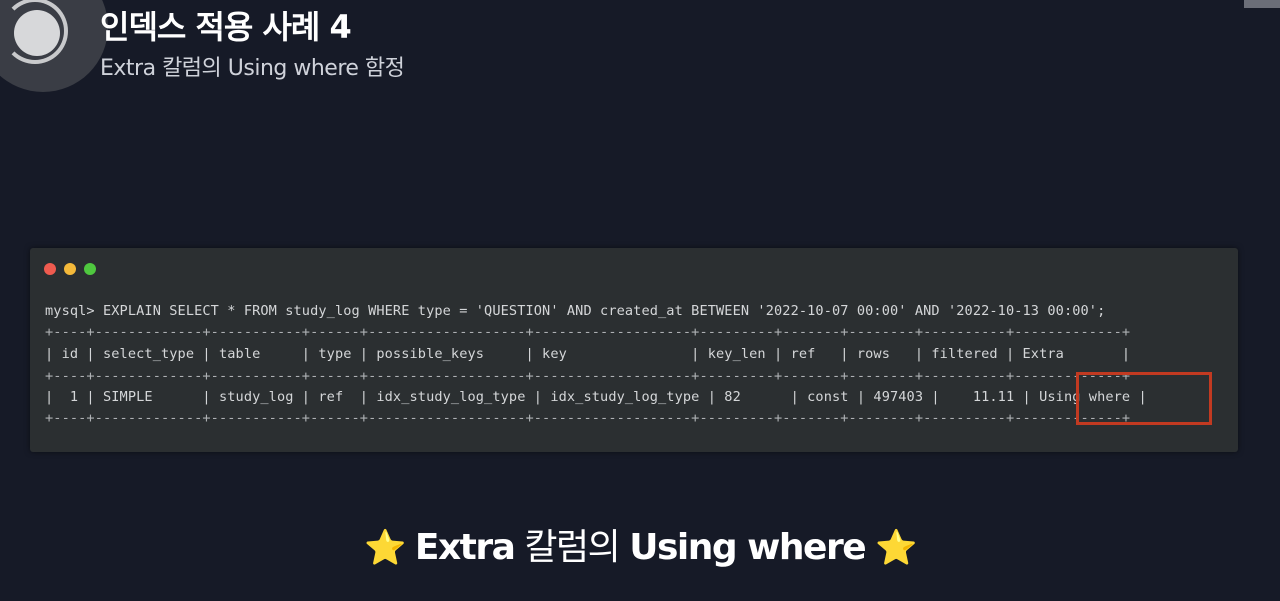 The width and height of the screenshot is (1280, 601). Describe the element at coordinates (90, 269) in the screenshot. I see `maximize-dot-icon` at that location.